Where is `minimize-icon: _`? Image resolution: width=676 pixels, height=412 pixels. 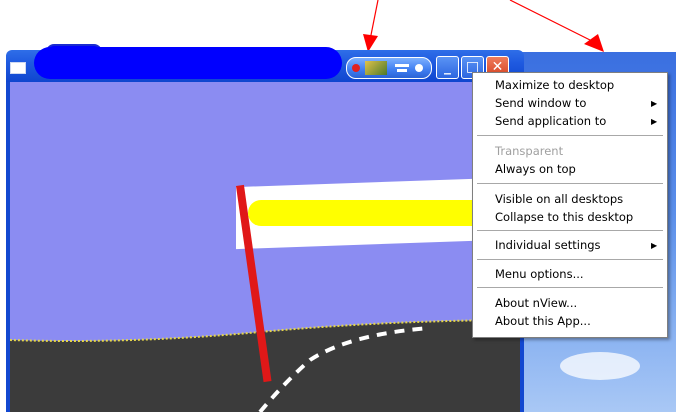 minimize-icon: _ is located at coordinates (447, 67).